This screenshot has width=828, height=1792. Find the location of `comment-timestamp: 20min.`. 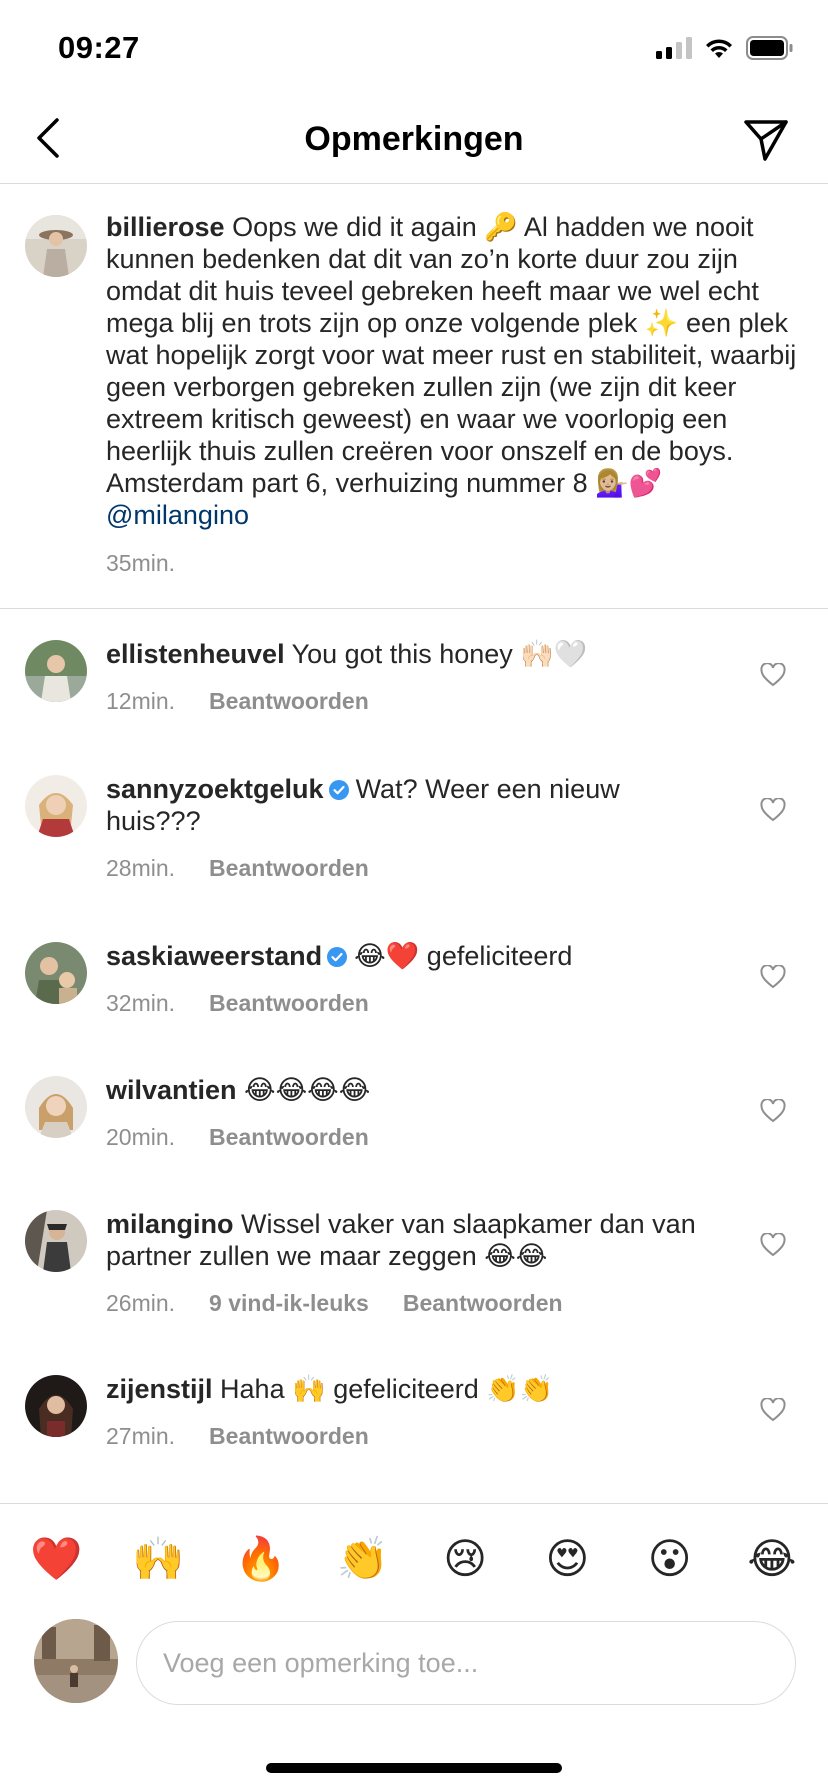

comment-timestamp: 20min. is located at coordinates (141, 1137).